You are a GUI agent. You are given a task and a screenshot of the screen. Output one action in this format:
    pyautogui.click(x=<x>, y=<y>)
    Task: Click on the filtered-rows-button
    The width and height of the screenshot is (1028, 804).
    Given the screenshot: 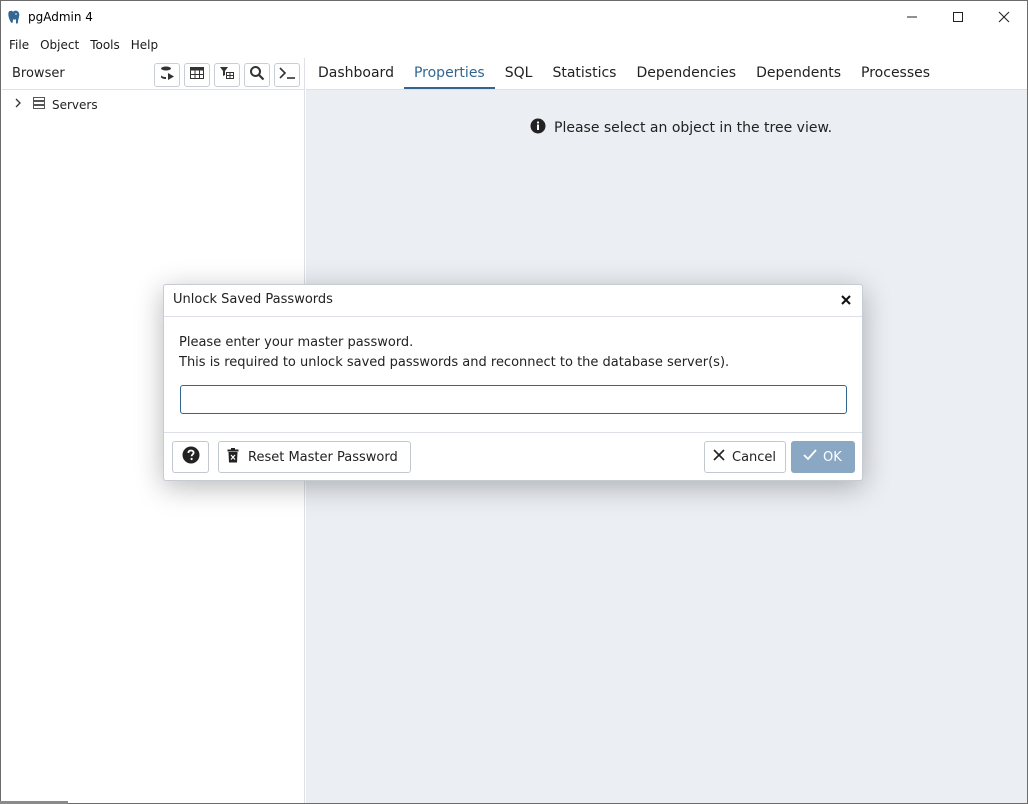 What is the action you would take?
    pyautogui.click(x=227, y=75)
    